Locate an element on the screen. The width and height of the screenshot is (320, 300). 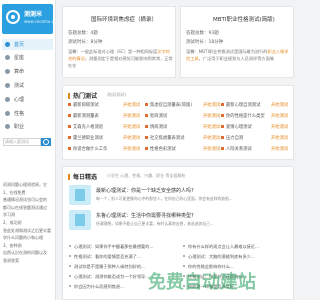
card-time: 测试时长：8分钟 is located at coordinates (85, 42).